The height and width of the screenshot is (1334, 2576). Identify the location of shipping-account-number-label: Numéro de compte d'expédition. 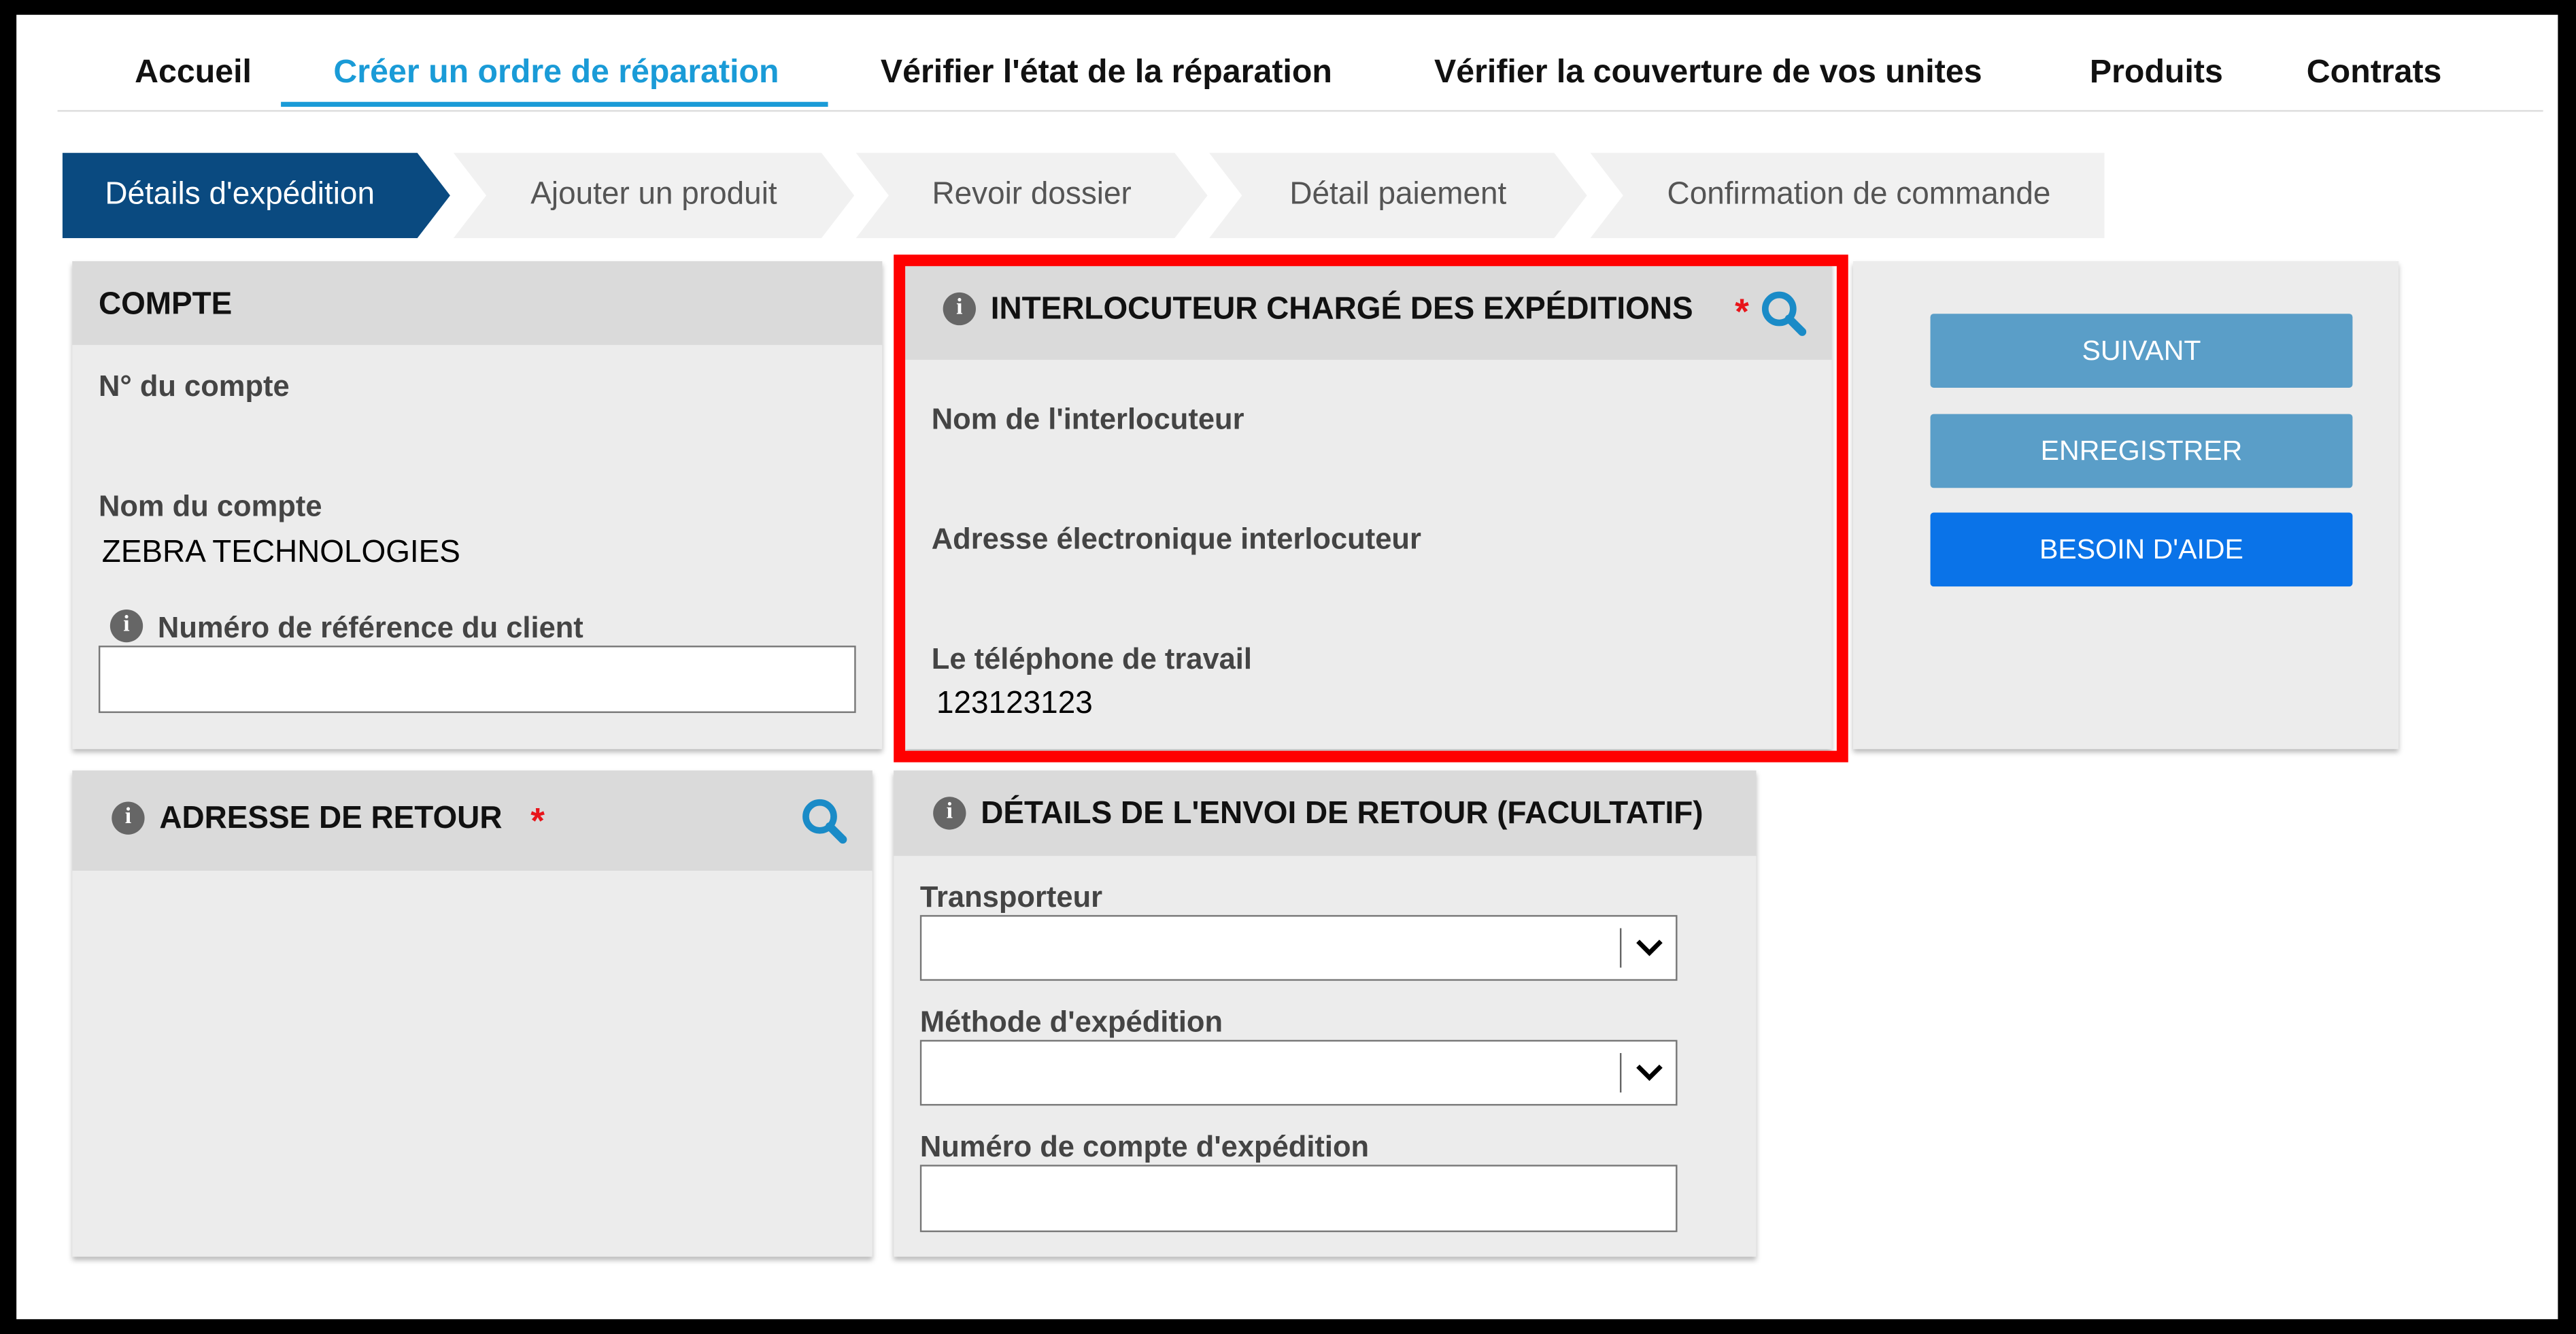
(1144, 1146).